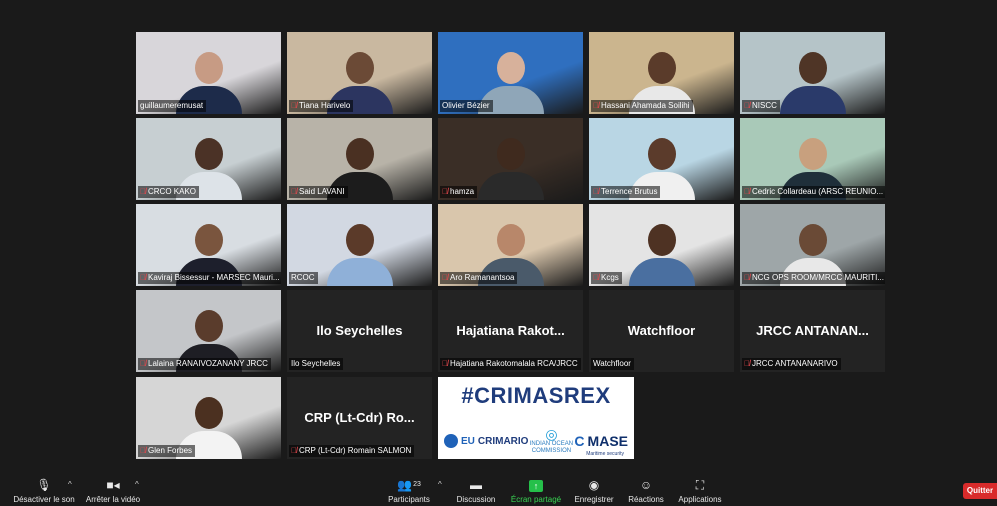 This screenshot has width=997, height=506. What do you see at coordinates (601, 441) in the screenshot?
I see `mase-logo: C MASE` at bounding box center [601, 441].